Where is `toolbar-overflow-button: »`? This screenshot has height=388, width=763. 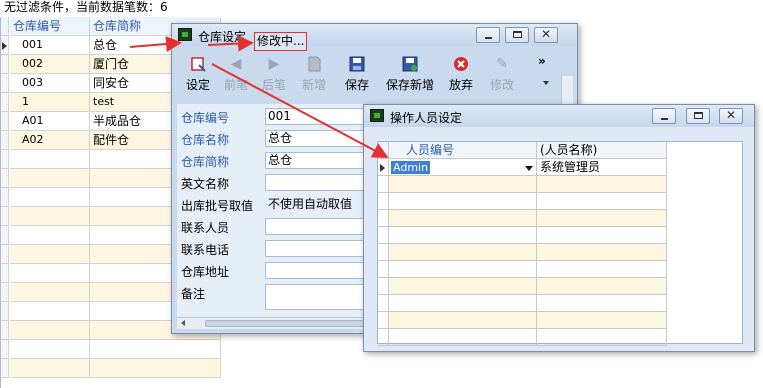
toolbar-overflow-button: » is located at coordinates (542, 61).